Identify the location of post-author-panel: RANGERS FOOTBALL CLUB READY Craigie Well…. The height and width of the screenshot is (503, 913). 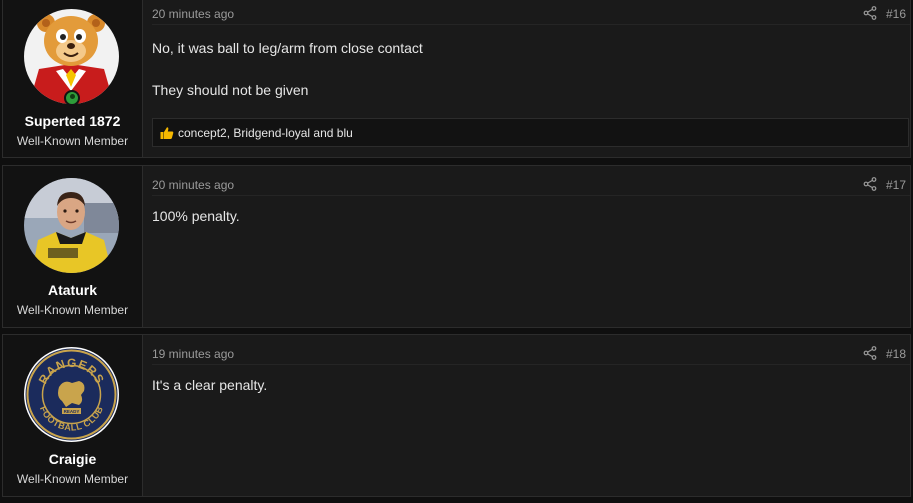
(73, 415).